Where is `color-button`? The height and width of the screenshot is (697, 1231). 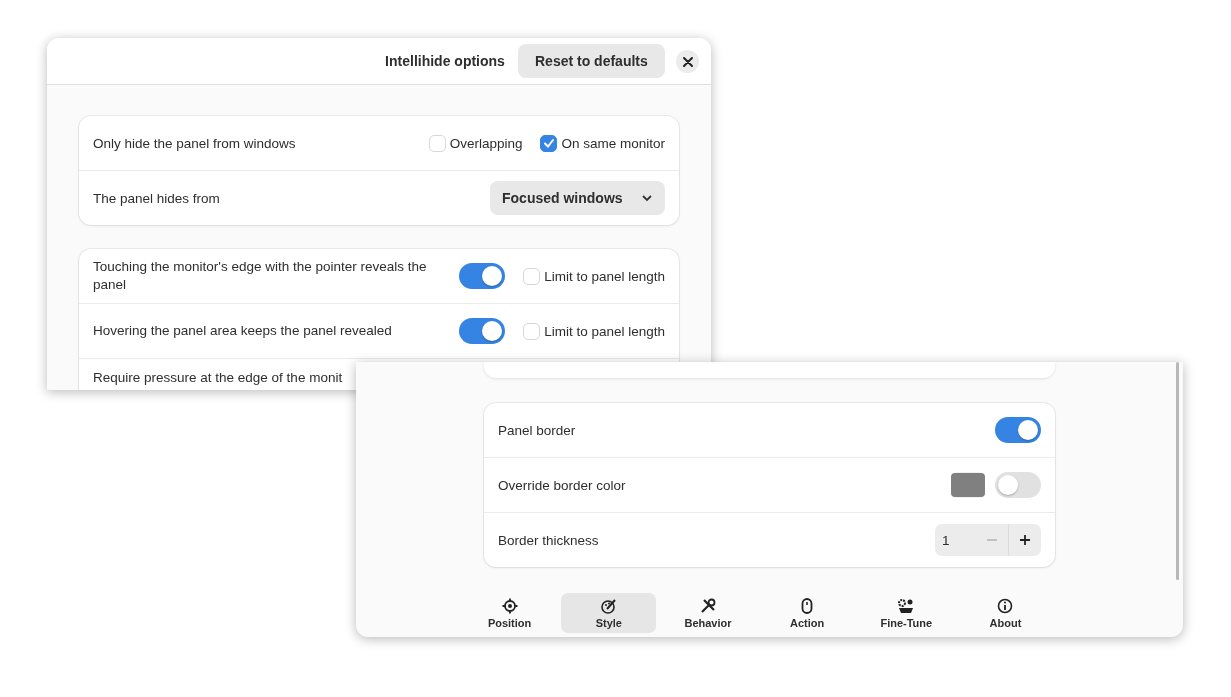
color-button is located at coordinates (968, 485).